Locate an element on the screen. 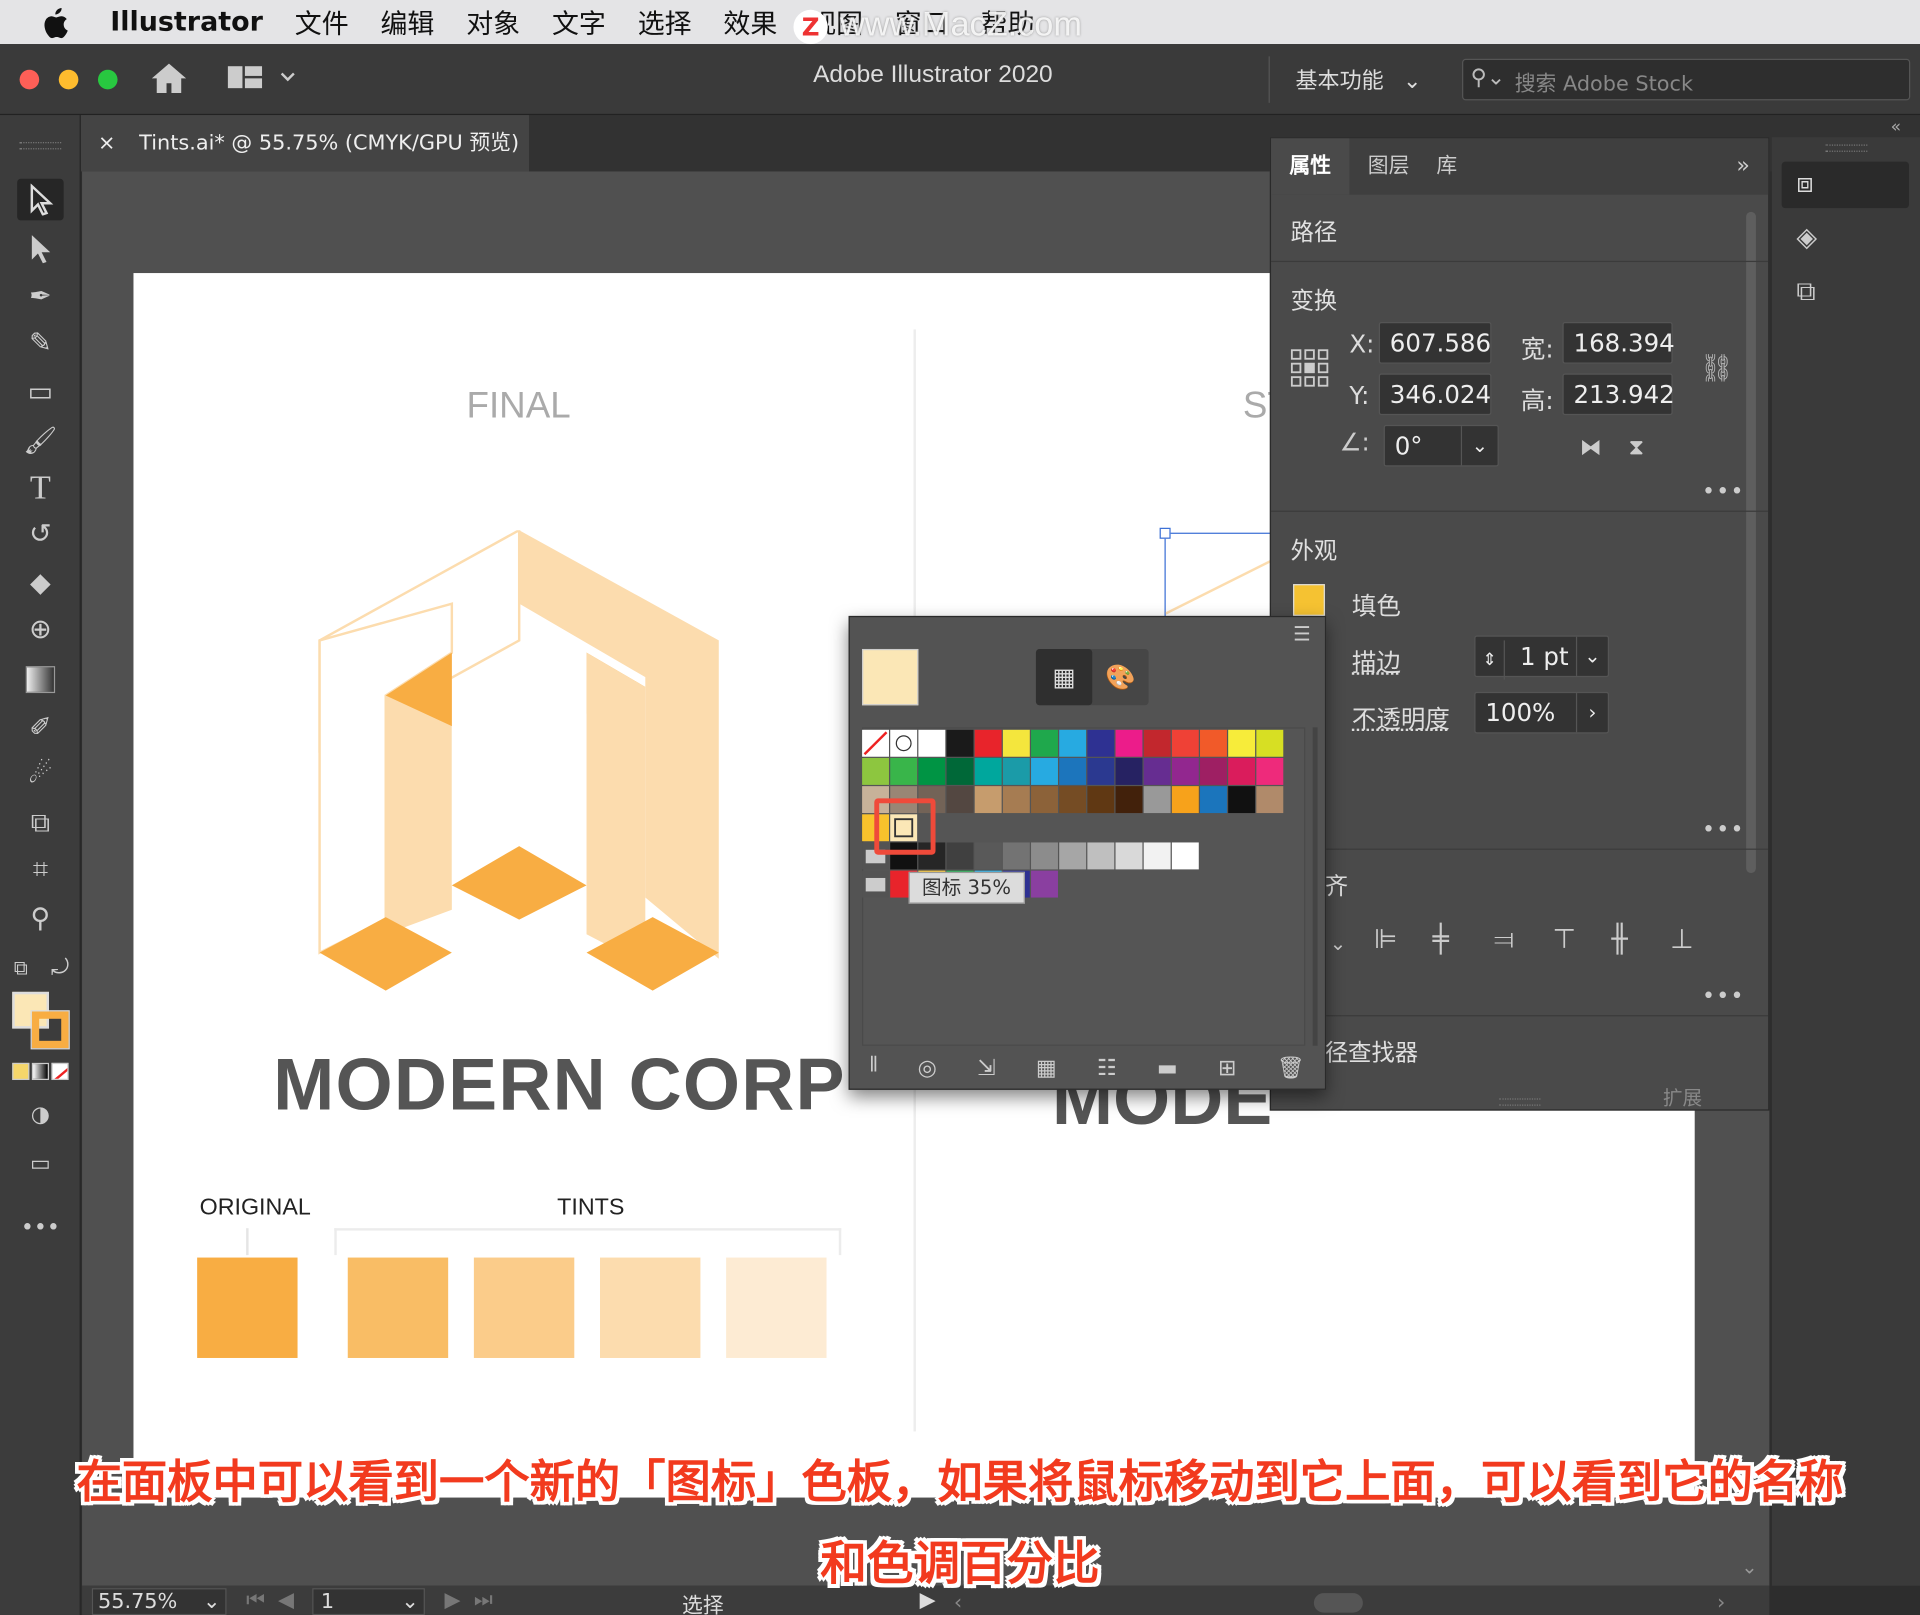 The image size is (1920, 1615). type-tool-icon: T is located at coordinates (40, 489).